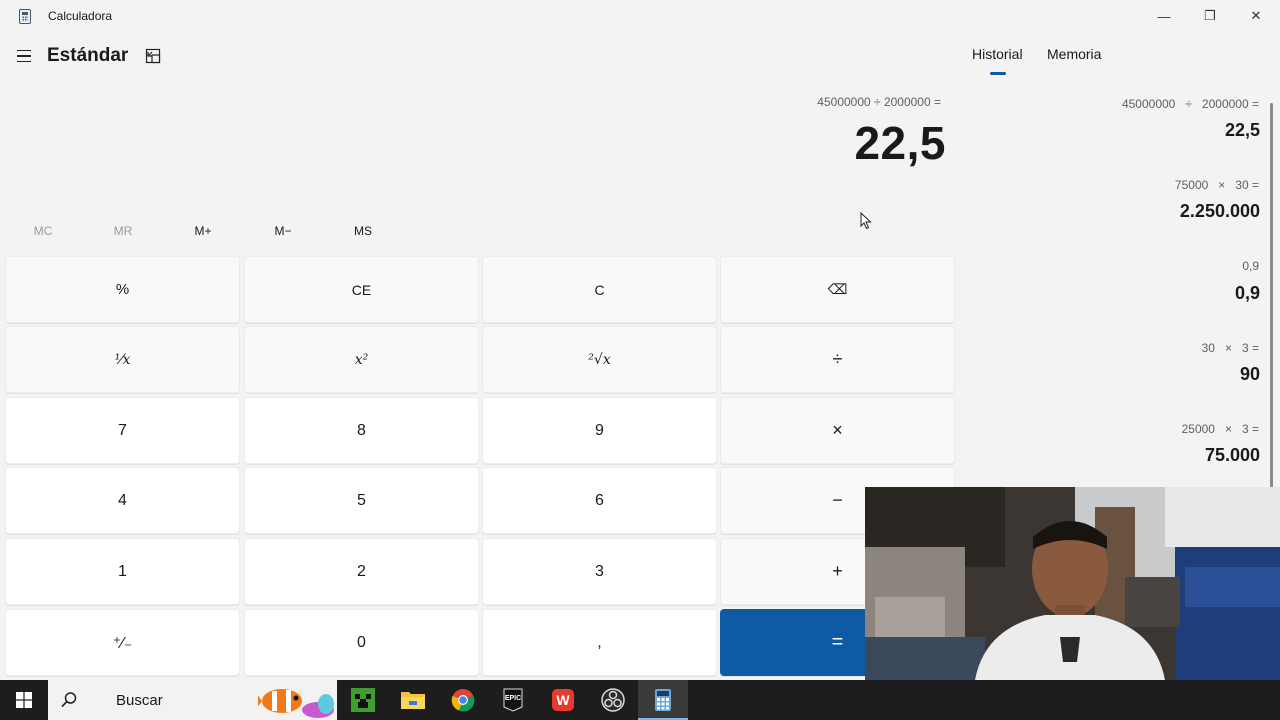 The image size is (1280, 720). What do you see at coordinates (139, 700) in the screenshot?
I see `search-placeholder: Buscar` at bounding box center [139, 700].